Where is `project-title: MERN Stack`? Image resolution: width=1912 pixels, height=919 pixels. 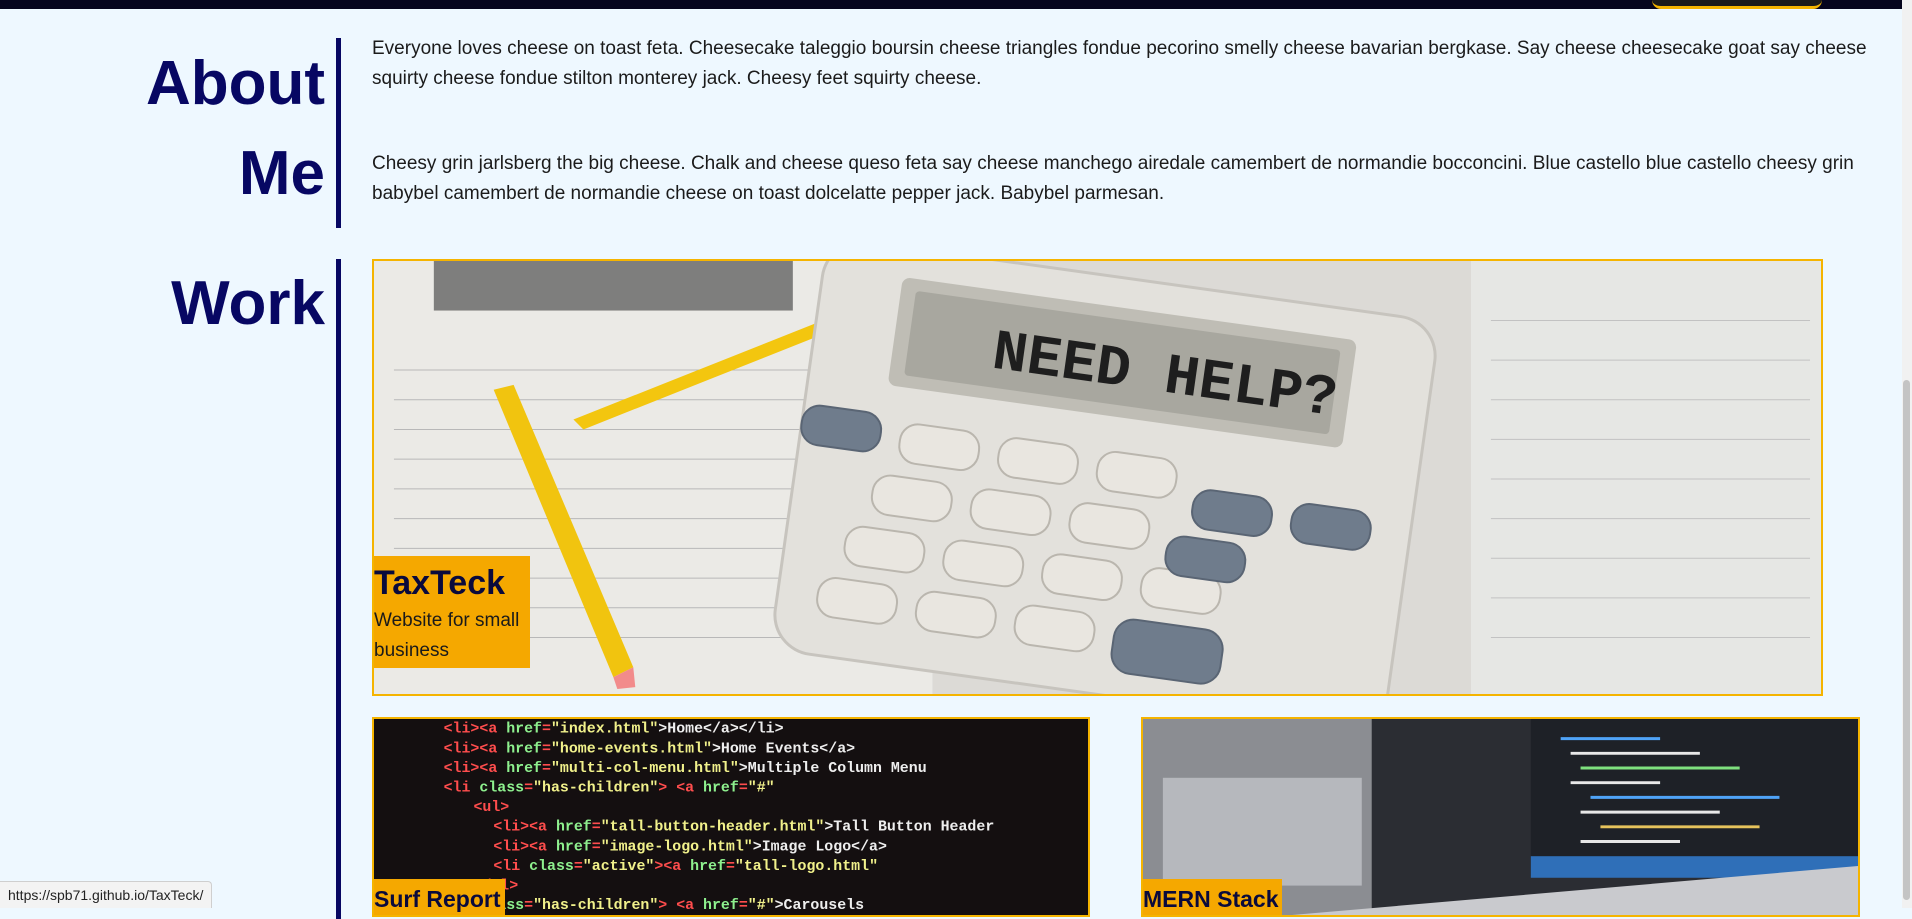 project-title: MERN Stack is located at coordinates (1210, 898).